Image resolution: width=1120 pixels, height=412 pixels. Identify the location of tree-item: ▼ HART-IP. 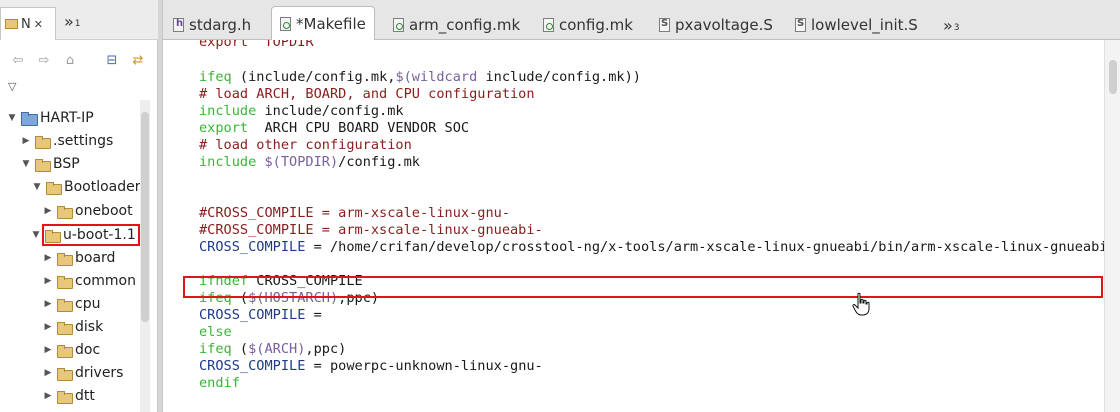
(50, 118).